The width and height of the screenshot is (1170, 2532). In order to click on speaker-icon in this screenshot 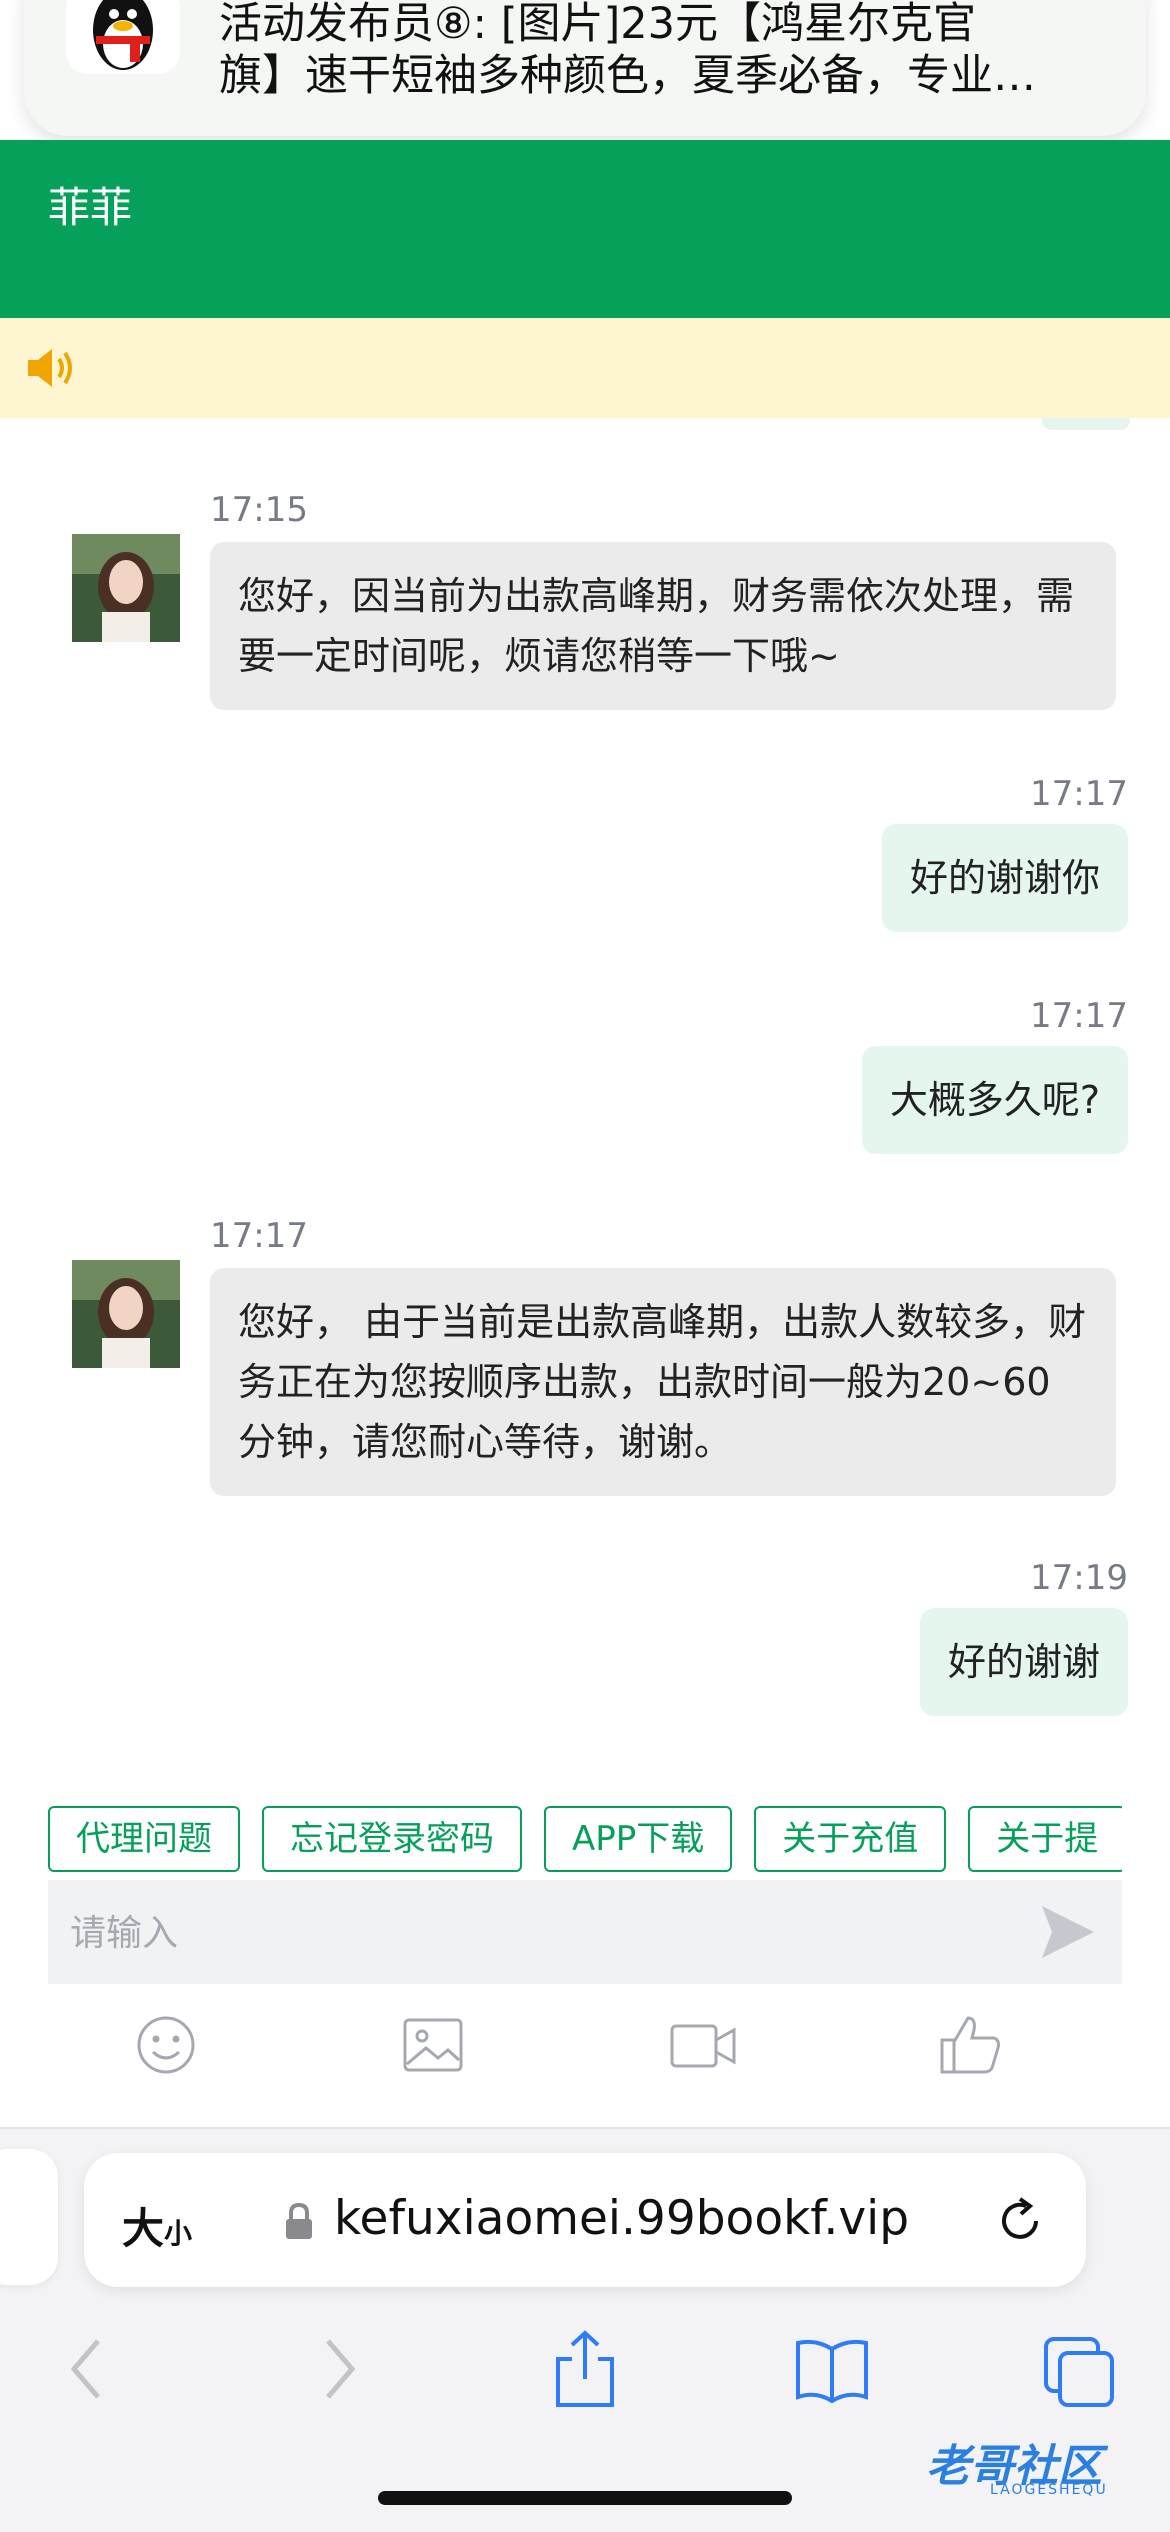, I will do `click(53, 370)`.